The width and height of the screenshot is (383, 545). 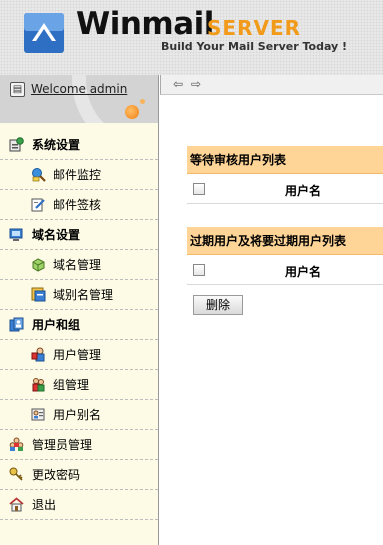 I want to click on decorative-orange-dot, so click(x=132, y=112).